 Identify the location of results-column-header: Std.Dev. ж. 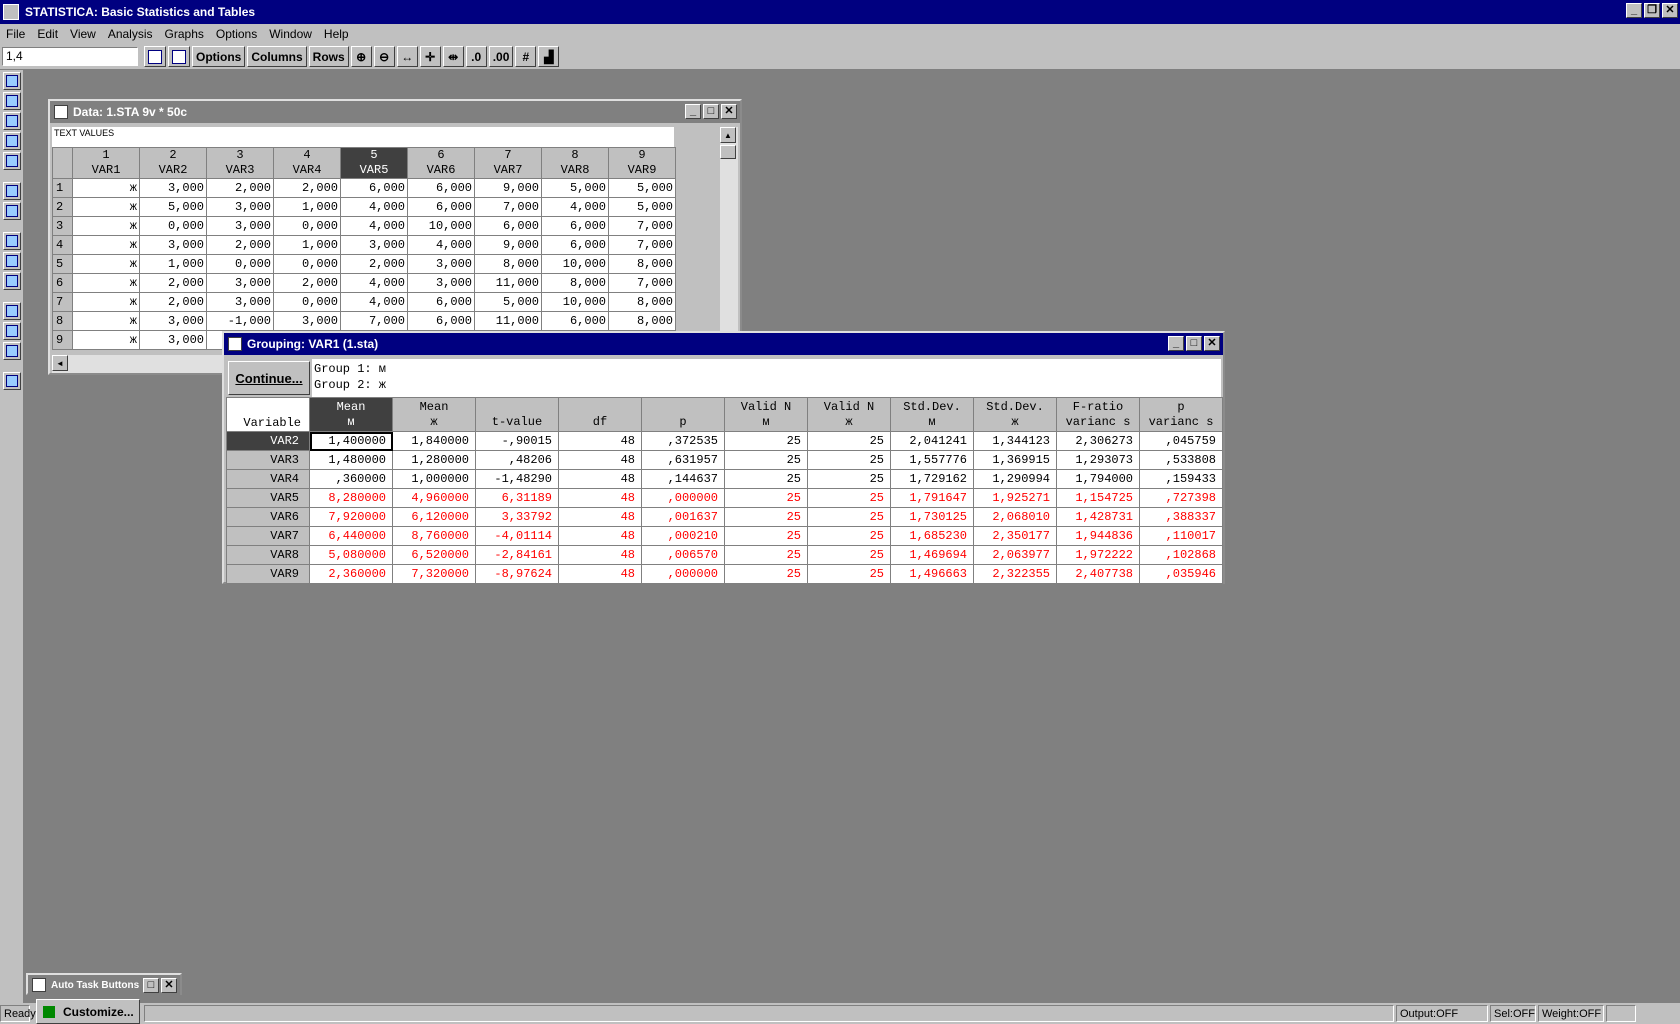
(1015, 414).